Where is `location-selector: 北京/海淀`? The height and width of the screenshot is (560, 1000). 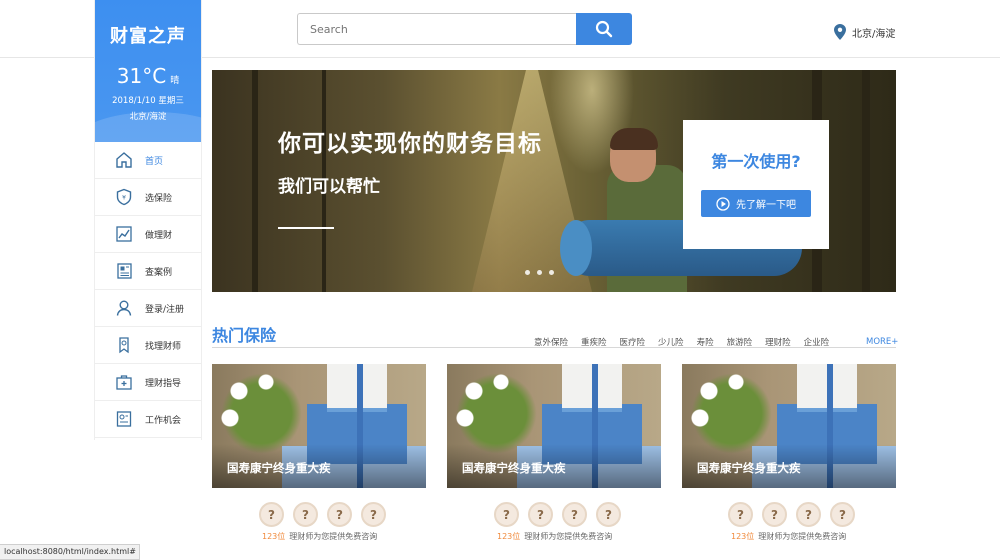 location-selector: 北京/海淀 is located at coordinates (864, 32).